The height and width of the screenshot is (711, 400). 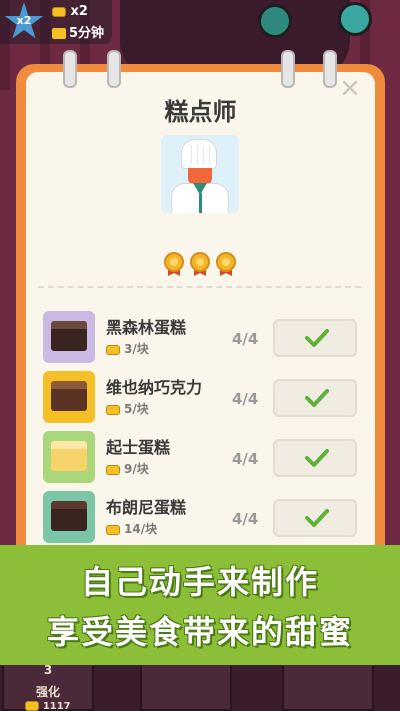 What do you see at coordinates (202, 398) in the screenshot?
I see `recipe-item: 维也纳巧克力 5/块 4/4` at bounding box center [202, 398].